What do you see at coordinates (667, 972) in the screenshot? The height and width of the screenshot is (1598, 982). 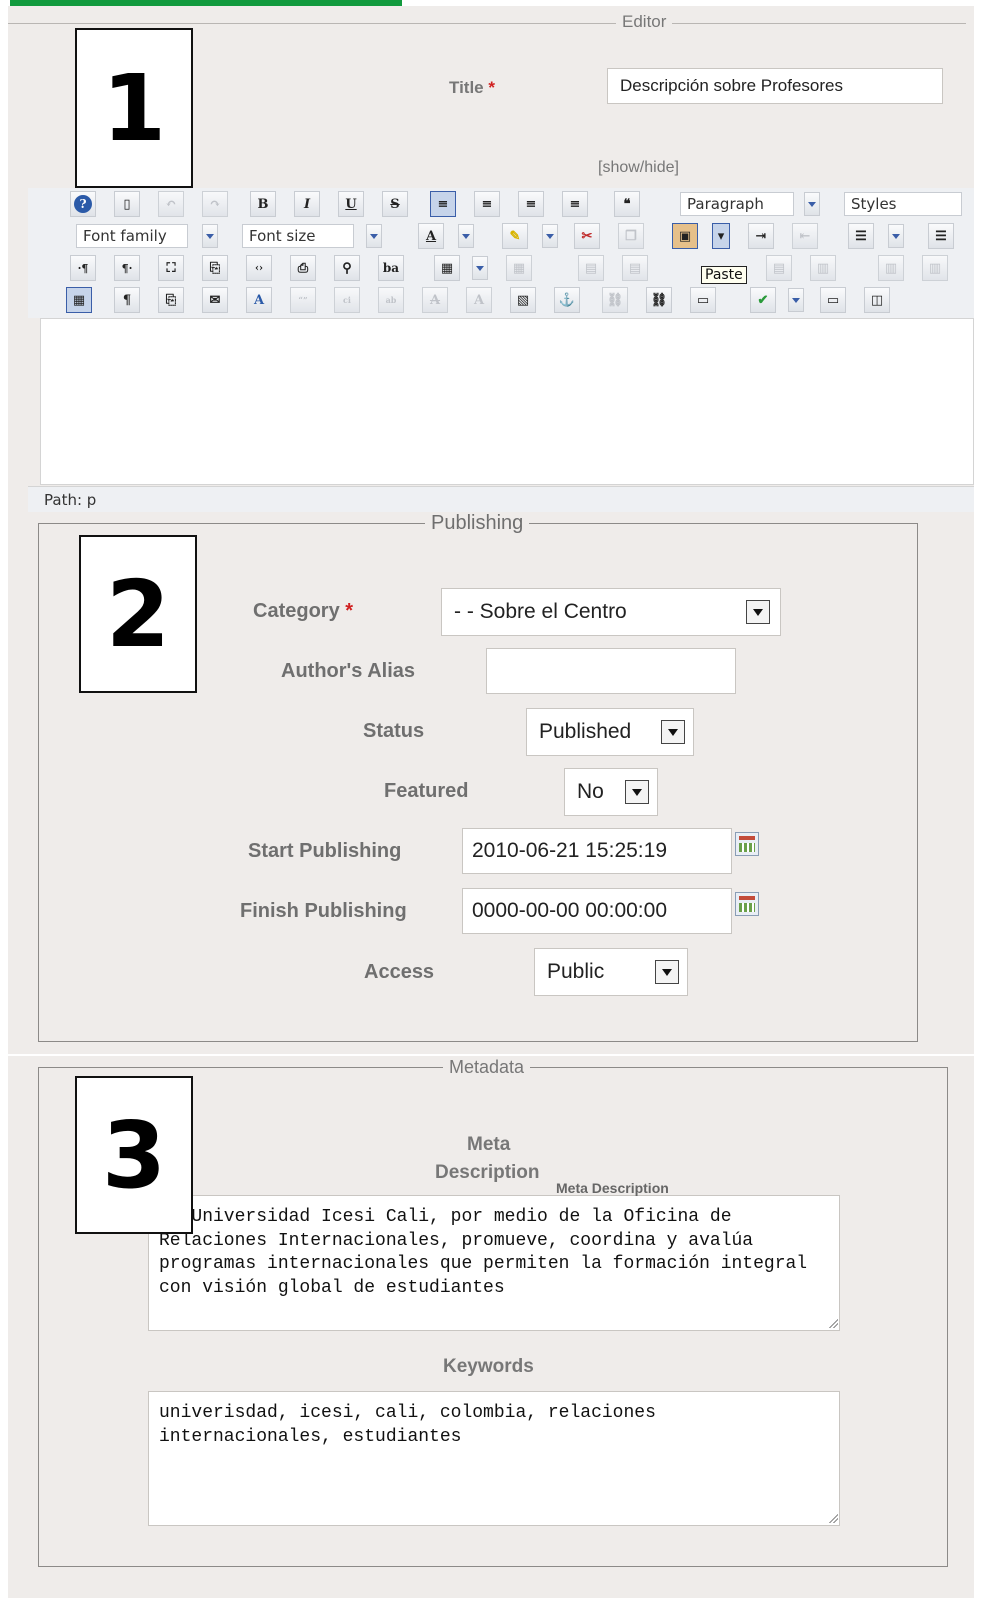 I see `access-dropdown-arrow` at bounding box center [667, 972].